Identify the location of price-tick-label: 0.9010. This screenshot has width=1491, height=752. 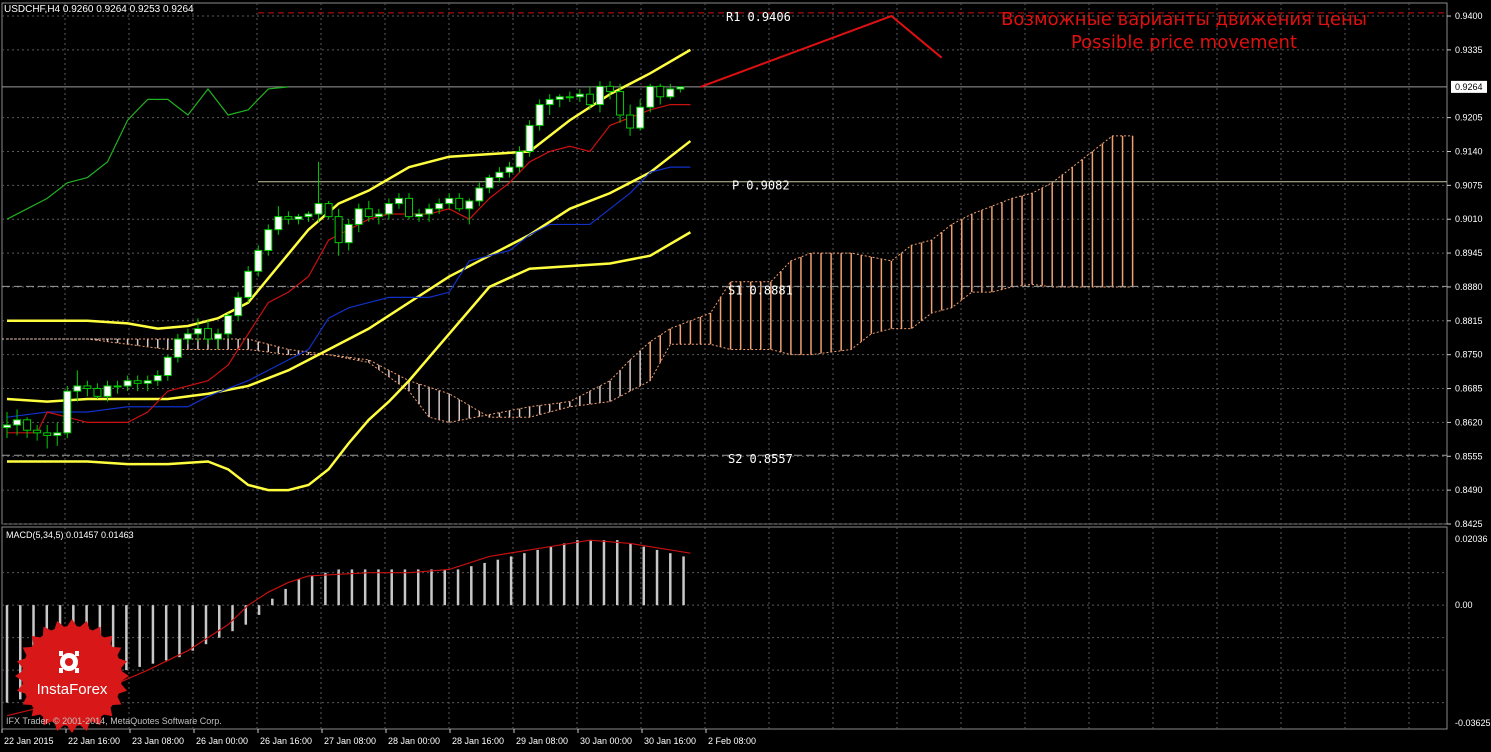
(1469, 219).